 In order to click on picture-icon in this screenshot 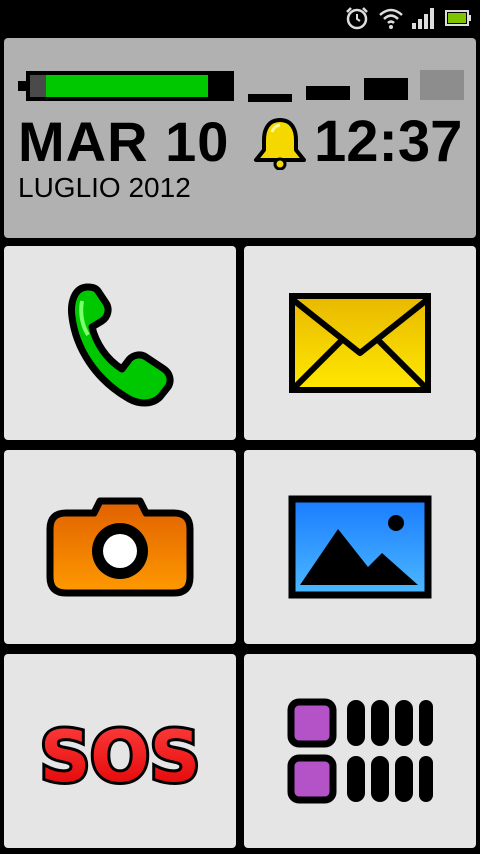, I will do `click(360, 547)`.